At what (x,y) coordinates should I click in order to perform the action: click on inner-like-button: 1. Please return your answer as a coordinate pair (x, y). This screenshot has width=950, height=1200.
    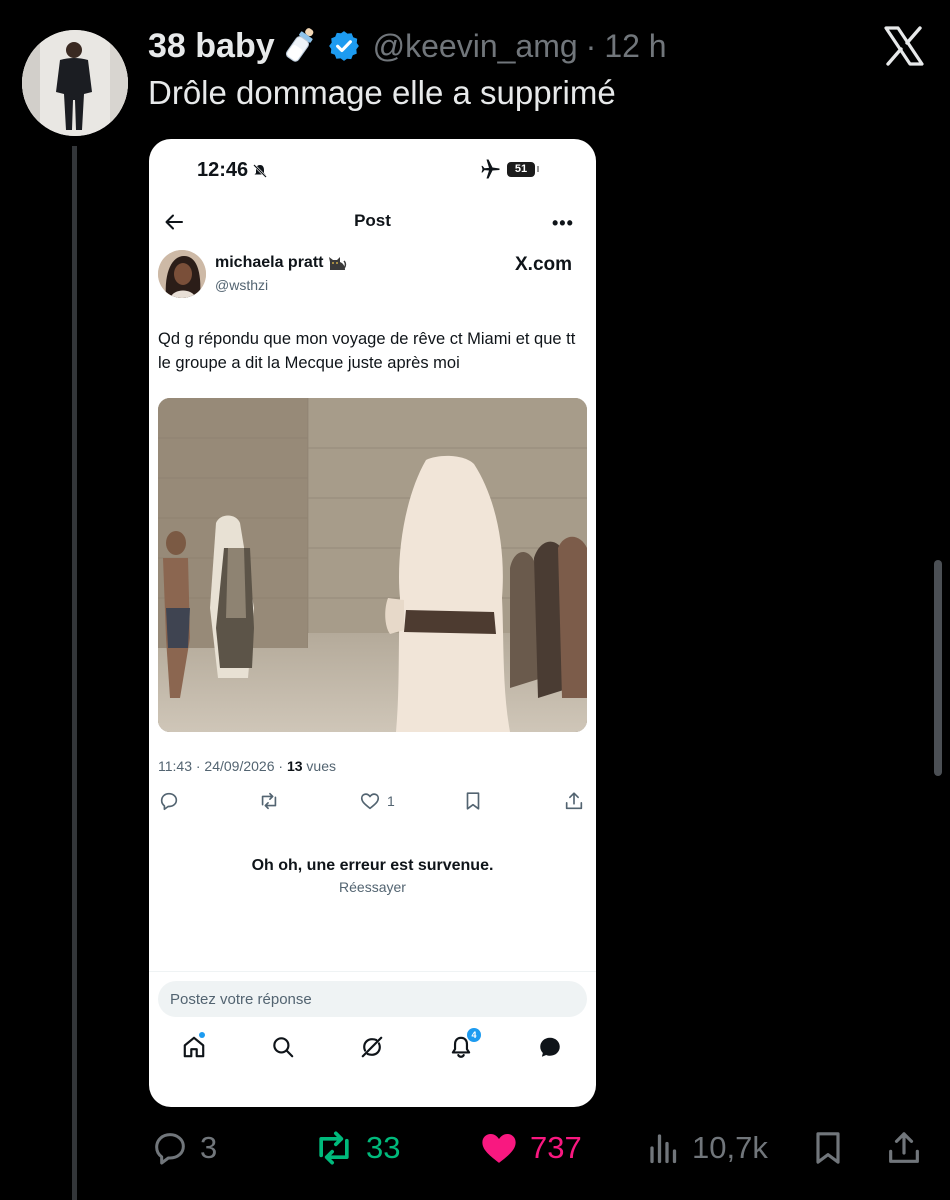
    Looking at the image, I should click on (377, 801).